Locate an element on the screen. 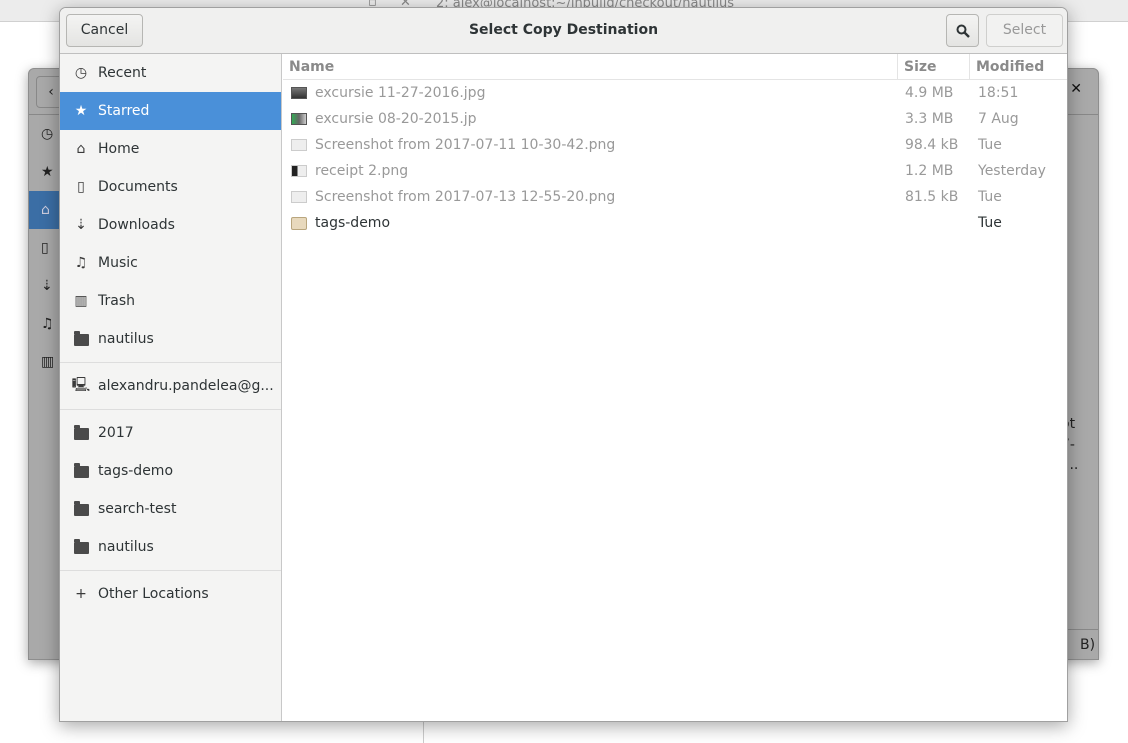 The width and height of the screenshot is (1128, 743). dialog-title: Select Copy Destination is located at coordinates (563, 30).